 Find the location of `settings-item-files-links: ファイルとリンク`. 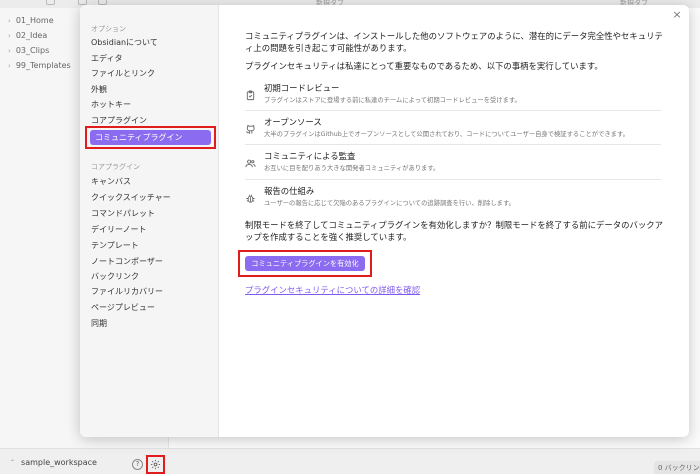

settings-item-files-links: ファイルとリンク is located at coordinates (123, 74).